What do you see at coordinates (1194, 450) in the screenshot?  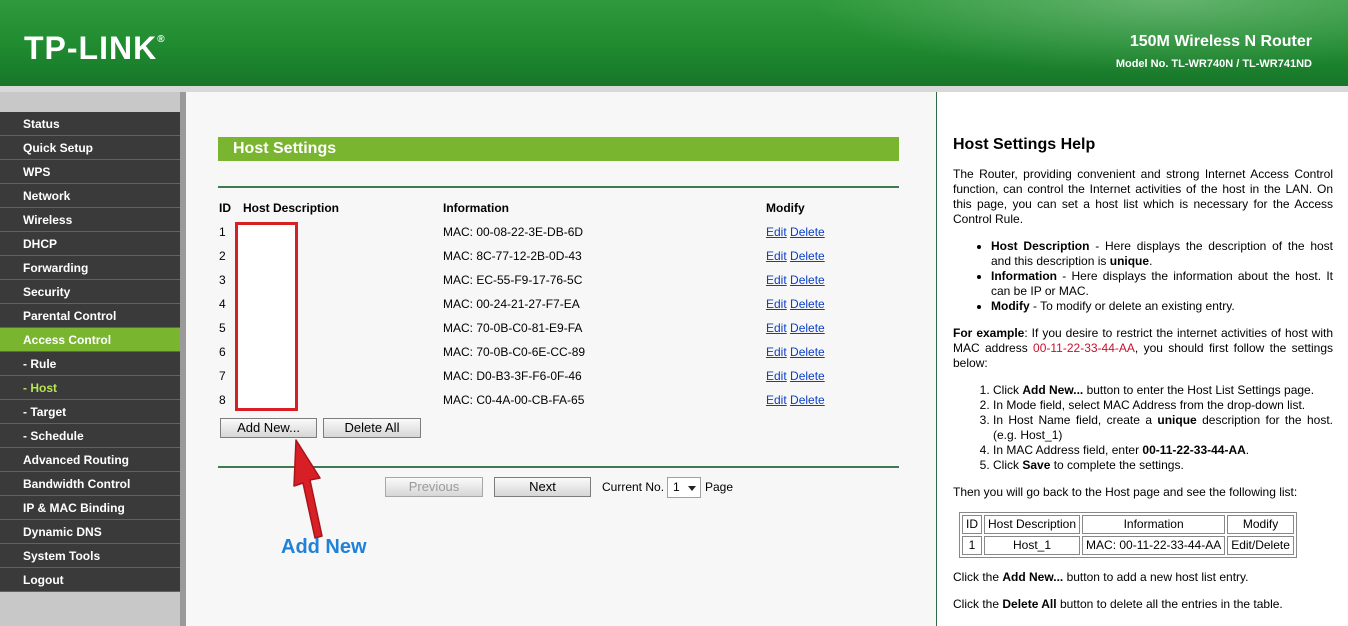 I see `step-strong: 00-11-22-33-44-AA` at bounding box center [1194, 450].